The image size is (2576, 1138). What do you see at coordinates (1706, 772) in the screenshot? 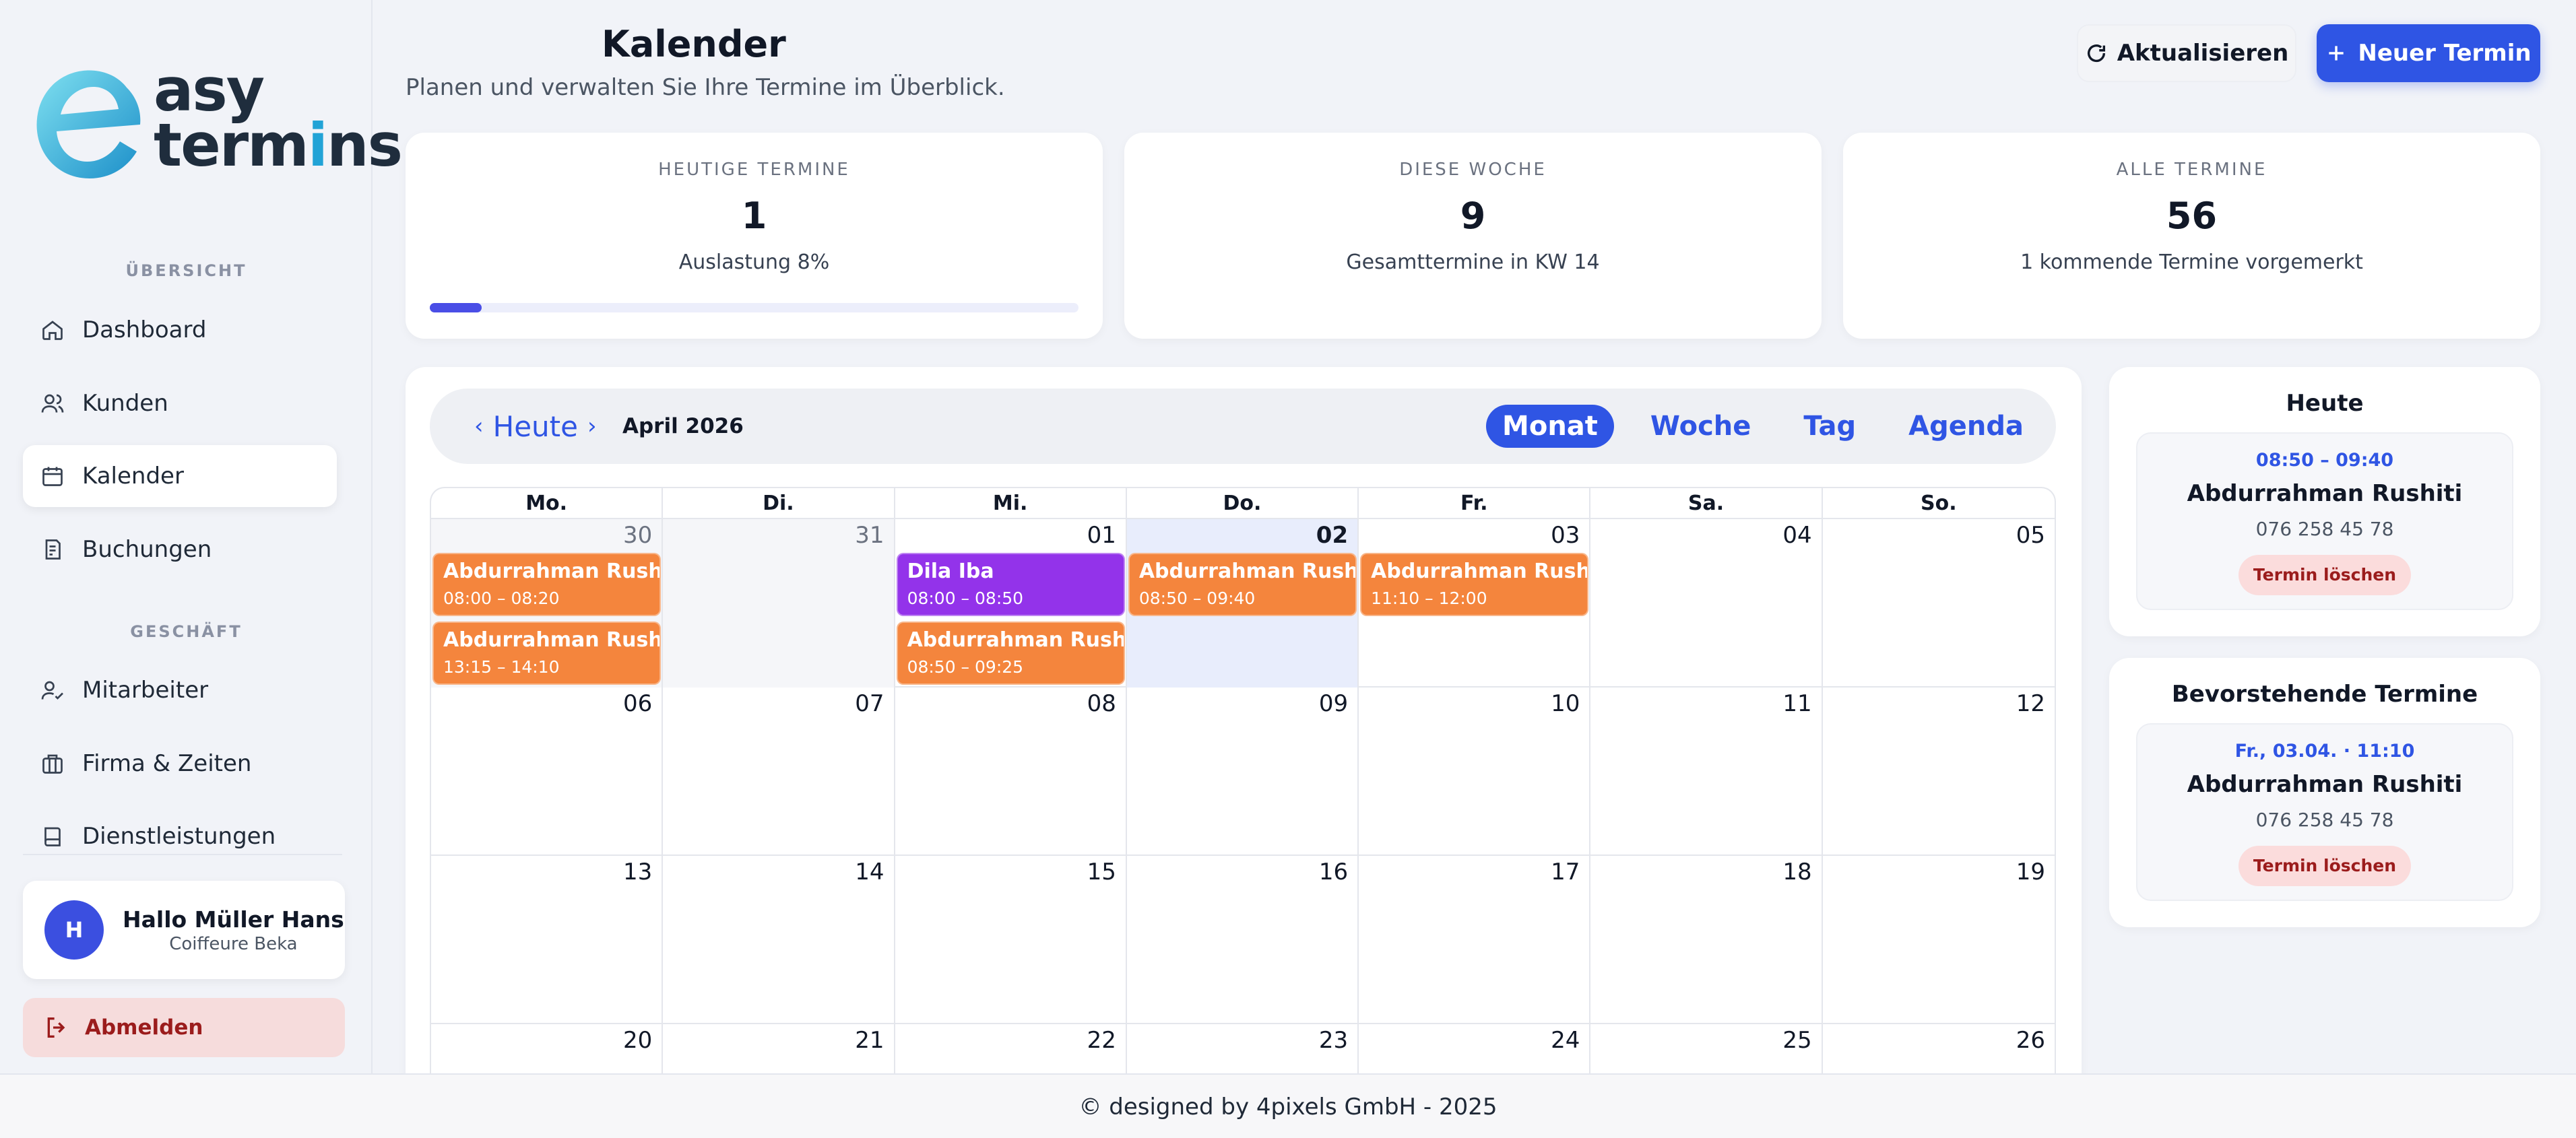
I see `calendar-day: 11` at bounding box center [1706, 772].